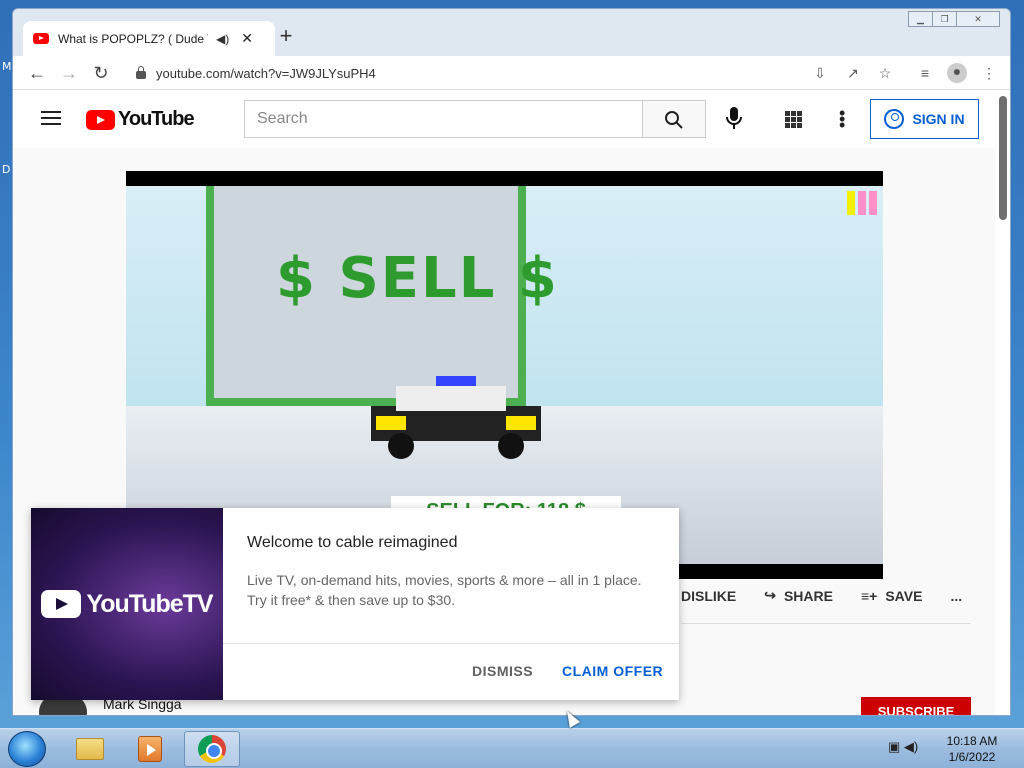  Describe the element at coordinates (972, 757) in the screenshot. I see `clock-date: 1/6/2022` at that location.